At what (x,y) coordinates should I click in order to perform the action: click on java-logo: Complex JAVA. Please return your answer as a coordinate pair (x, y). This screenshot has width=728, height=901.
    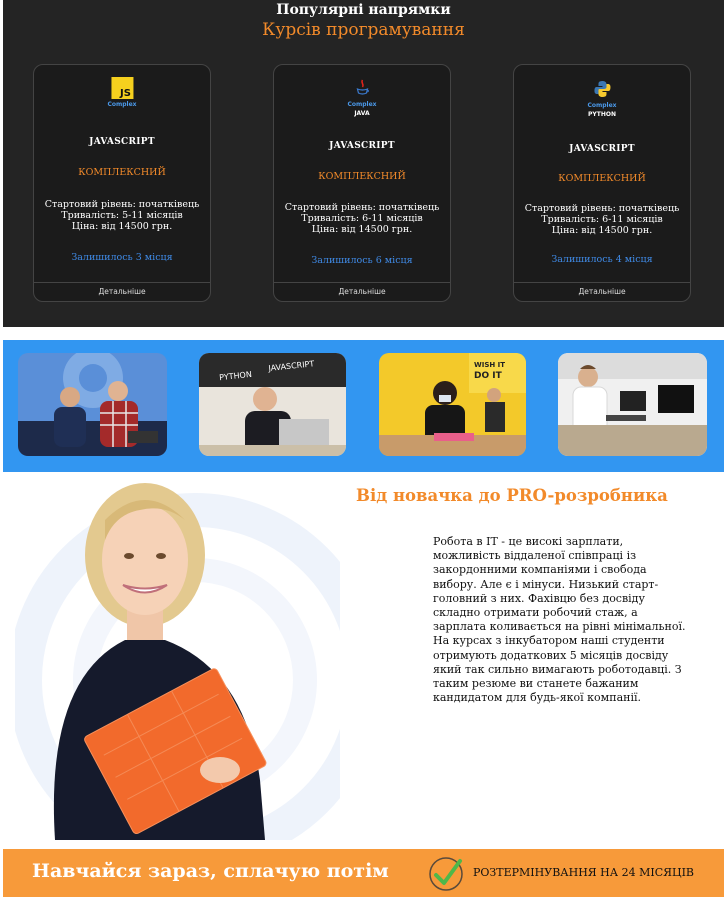
    Looking at the image, I should click on (362, 98).